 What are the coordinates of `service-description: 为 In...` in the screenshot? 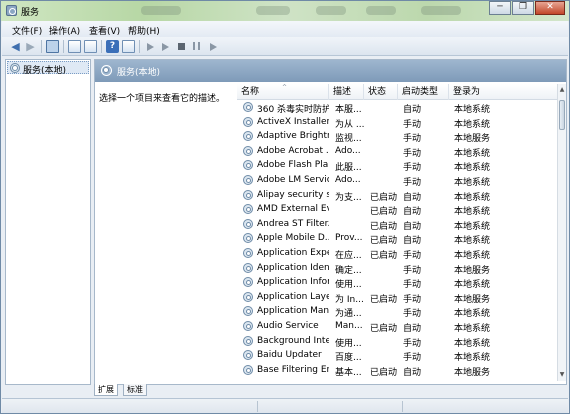 It's located at (349, 299).